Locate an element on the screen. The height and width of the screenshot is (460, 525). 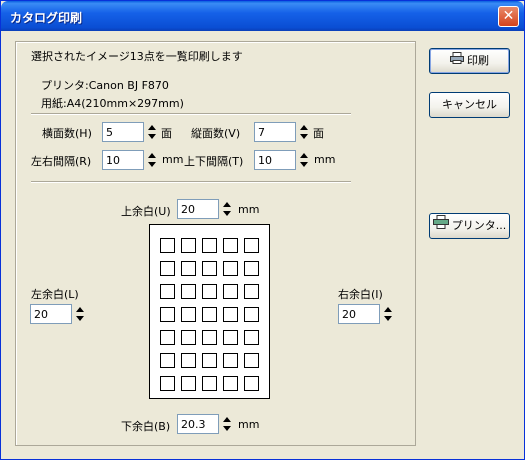
horizontal-count-spinner is located at coordinates (130, 132).